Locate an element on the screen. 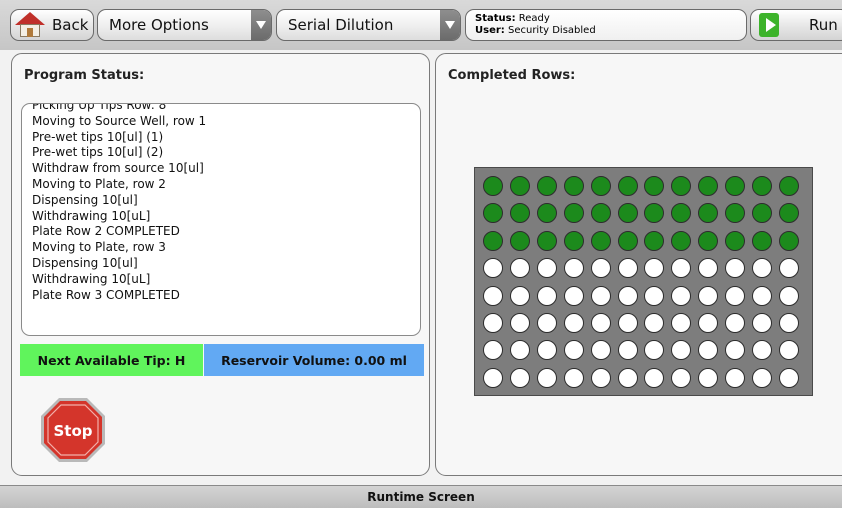  run-label: Run is located at coordinates (823, 25).